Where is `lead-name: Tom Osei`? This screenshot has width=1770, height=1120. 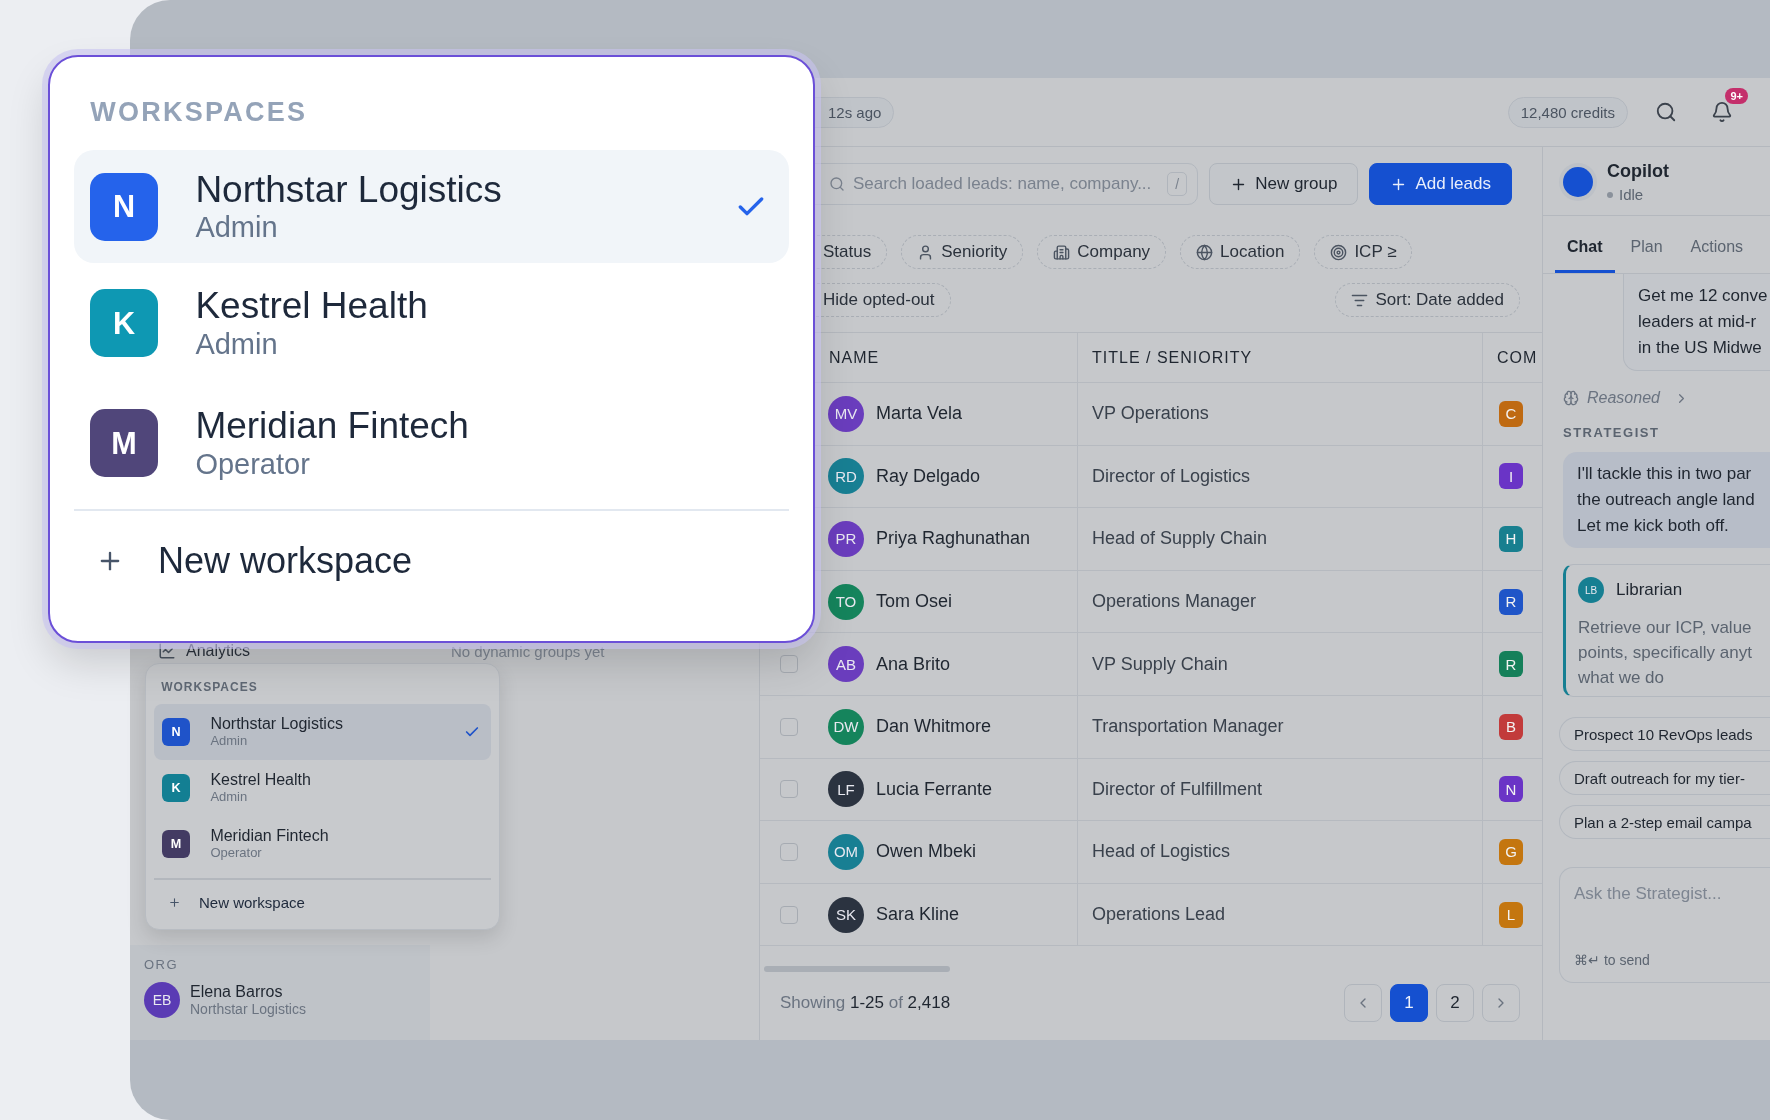 lead-name: Tom Osei is located at coordinates (914, 602).